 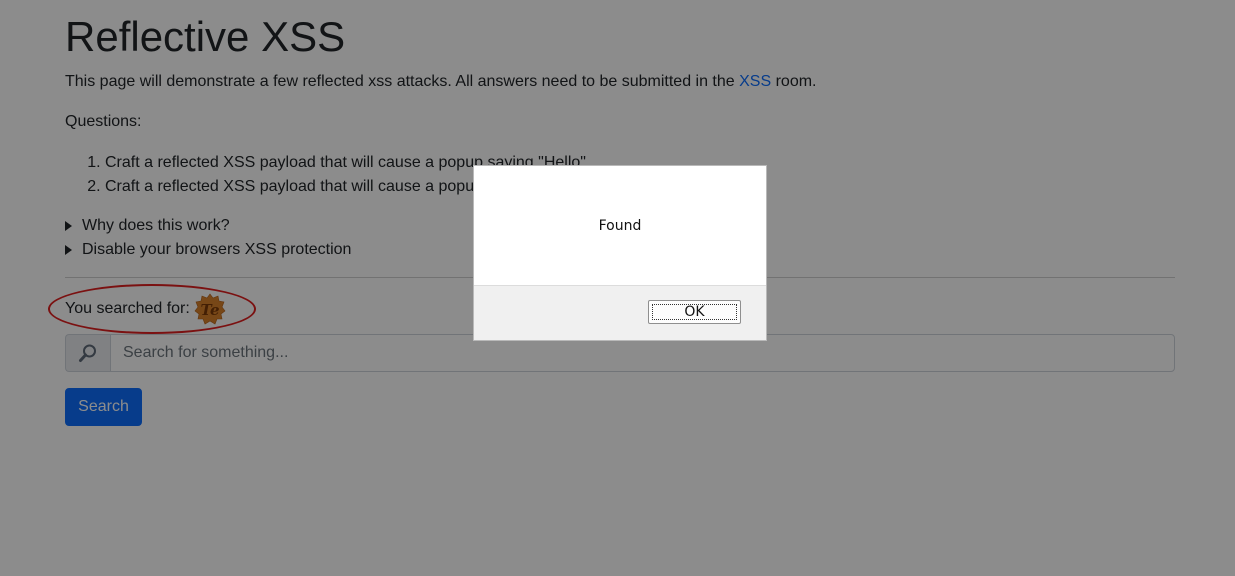 What do you see at coordinates (620, 226) in the screenshot?
I see `alert-message: Found` at bounding box center [620, 226].